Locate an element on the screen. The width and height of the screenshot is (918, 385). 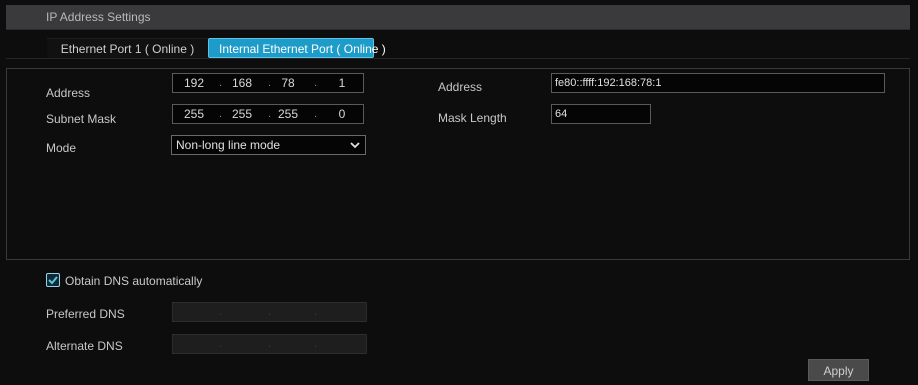
chevron-down-icon is located at coordinates (355, 146).